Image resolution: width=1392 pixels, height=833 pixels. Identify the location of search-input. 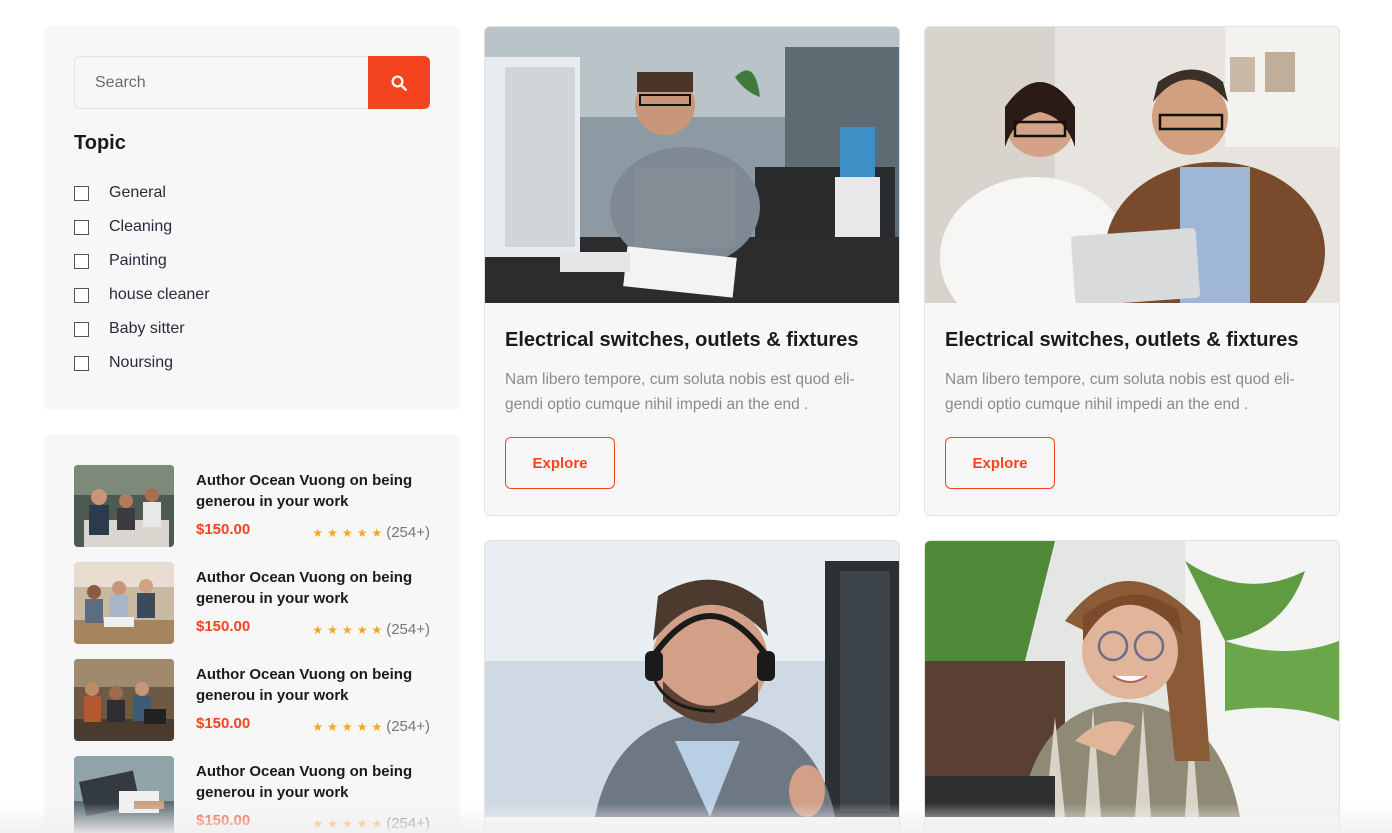
(221, 82).